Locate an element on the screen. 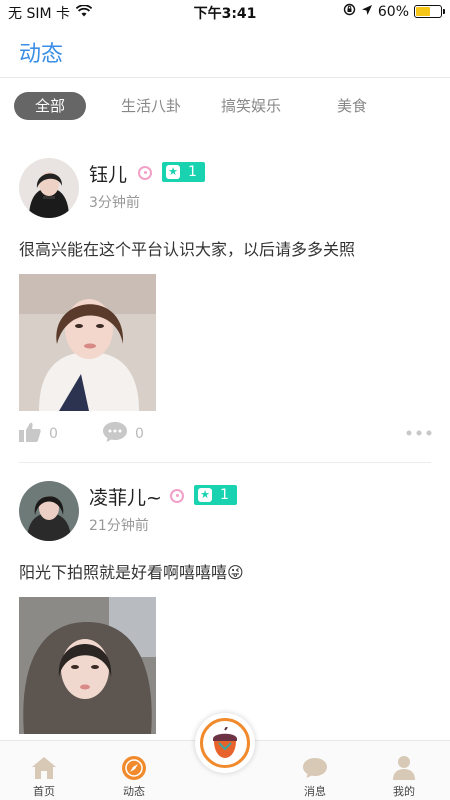 This screenshot has width=450, height=800. thumbs-up-icon is located at coordinates (30, 434).